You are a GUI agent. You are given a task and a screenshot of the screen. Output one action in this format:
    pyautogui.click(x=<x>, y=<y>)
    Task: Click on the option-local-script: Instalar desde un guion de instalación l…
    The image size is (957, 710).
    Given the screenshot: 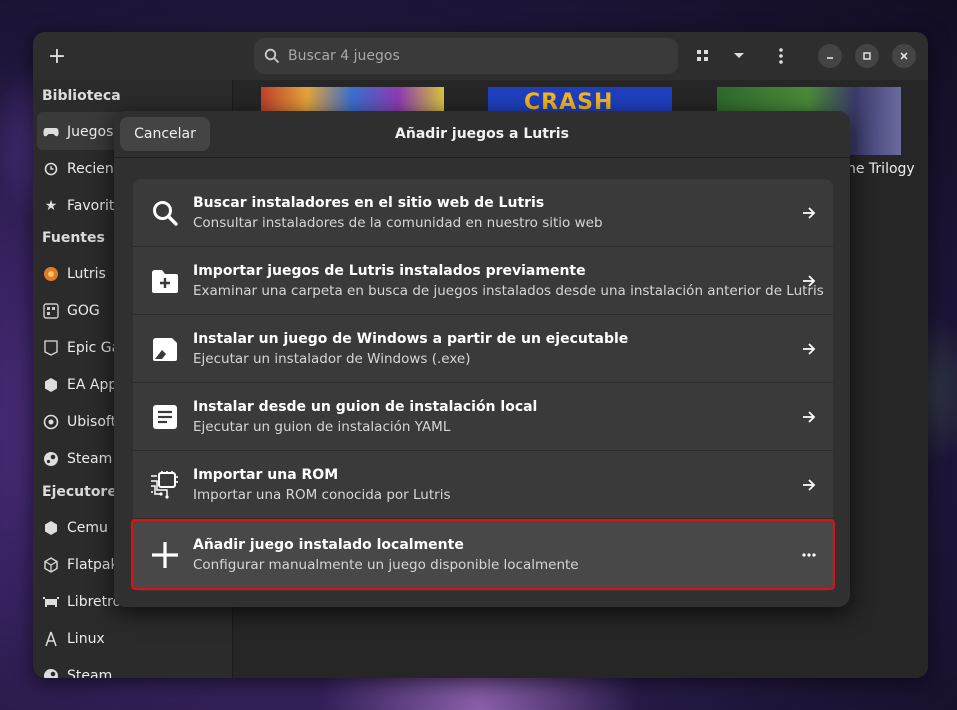 What is the action you would take?
    pyautogui.click(x=483, y=417)
    